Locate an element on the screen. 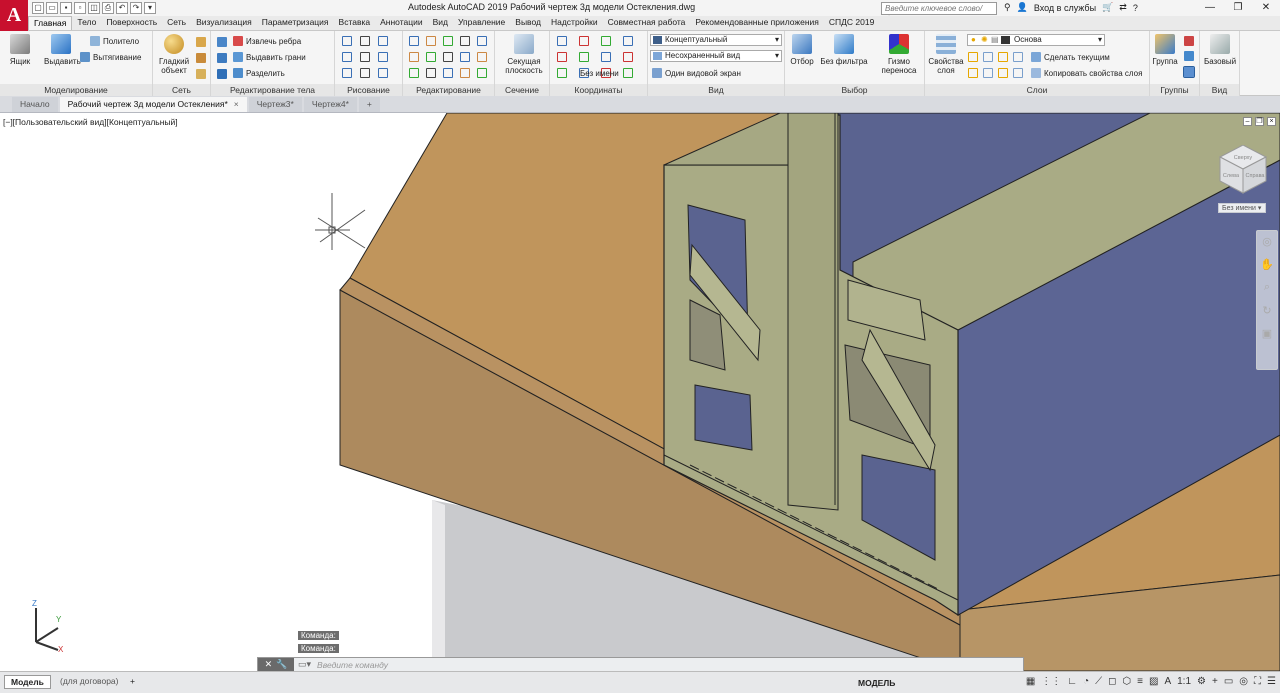 This screenshot has height=693, width=1280. layer-select: ● ✺ ▤ Основа is located at coordinates (1036, 40).